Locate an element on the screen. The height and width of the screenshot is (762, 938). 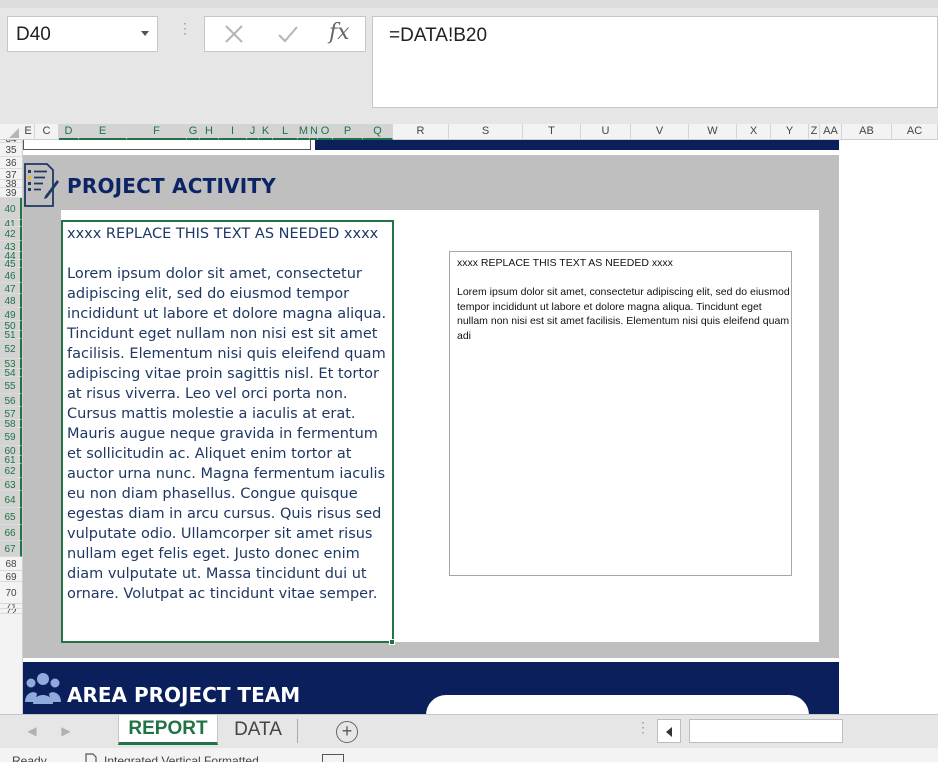
drag-handle-icon: ⋮ is located at coordinates (185, 32).